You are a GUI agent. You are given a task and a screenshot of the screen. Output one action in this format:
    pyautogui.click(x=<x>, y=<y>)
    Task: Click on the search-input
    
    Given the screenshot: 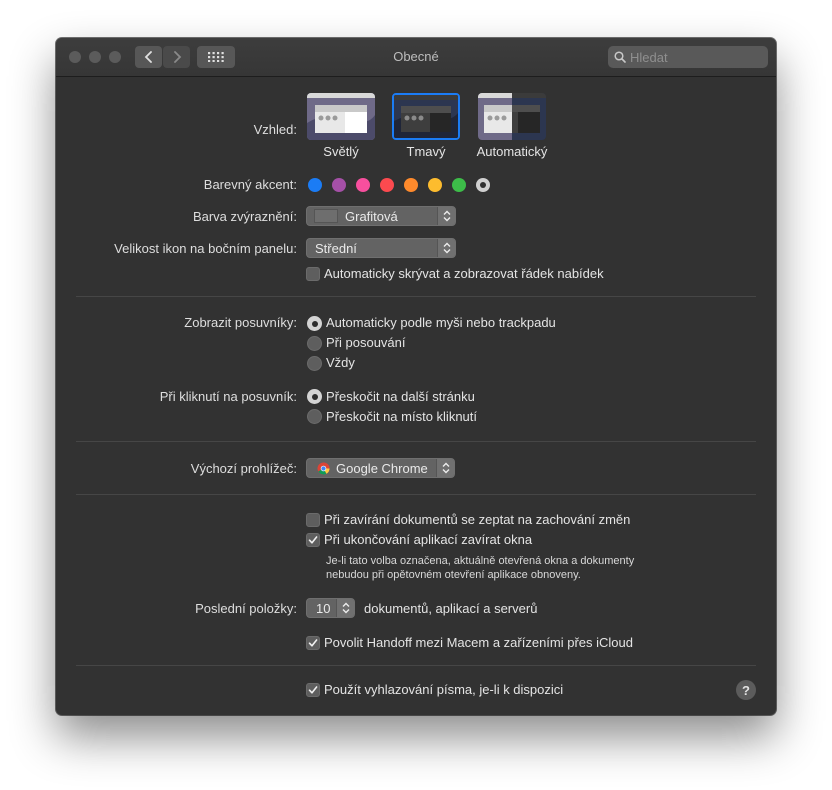 What is the action you would take?
    pyautogui.click(x=695, y=57)
    